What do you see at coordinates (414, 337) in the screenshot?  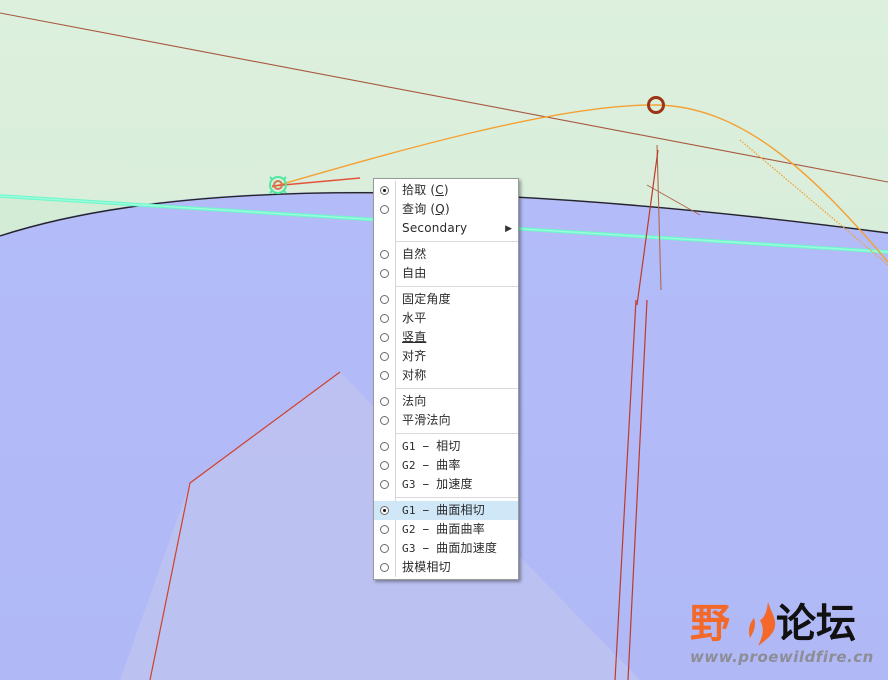 I see `menu-item-label: 竖直` at bounding box center [414, 337].